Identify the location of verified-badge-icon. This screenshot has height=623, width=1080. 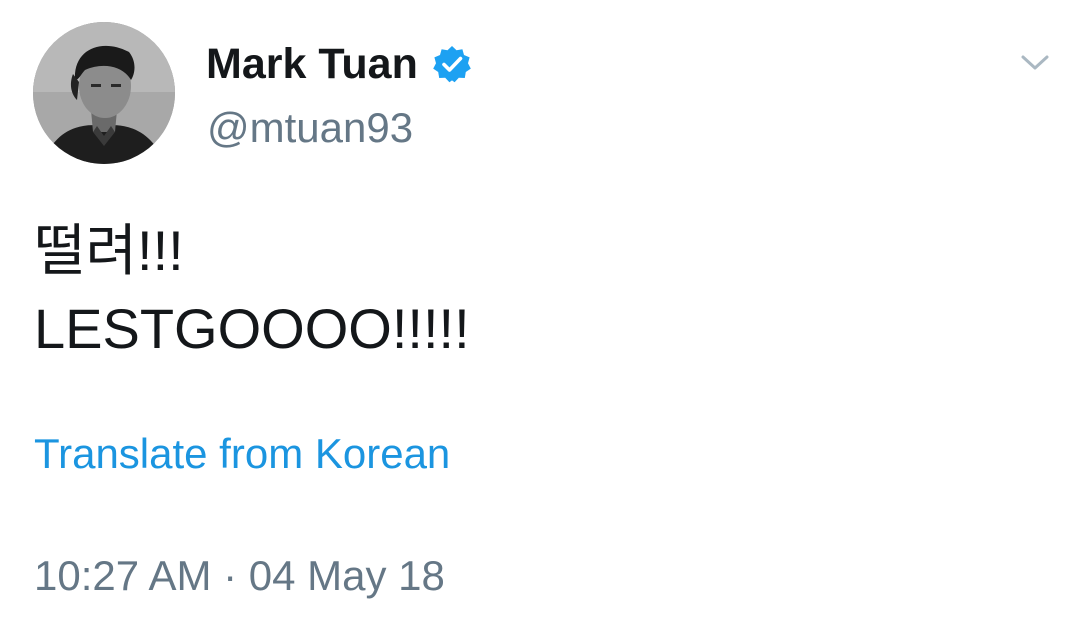
(452, 64).